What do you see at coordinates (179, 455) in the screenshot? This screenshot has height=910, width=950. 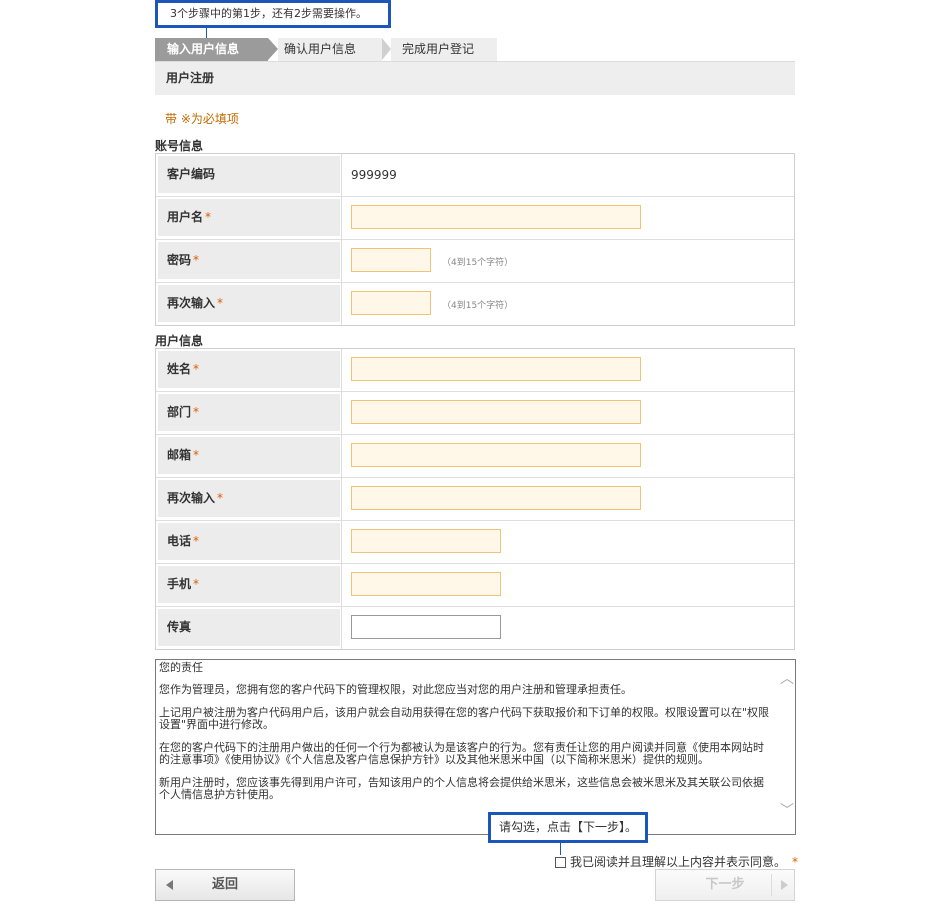 I see `email-label-text: 邮箱` at bounding box center [179, 455].